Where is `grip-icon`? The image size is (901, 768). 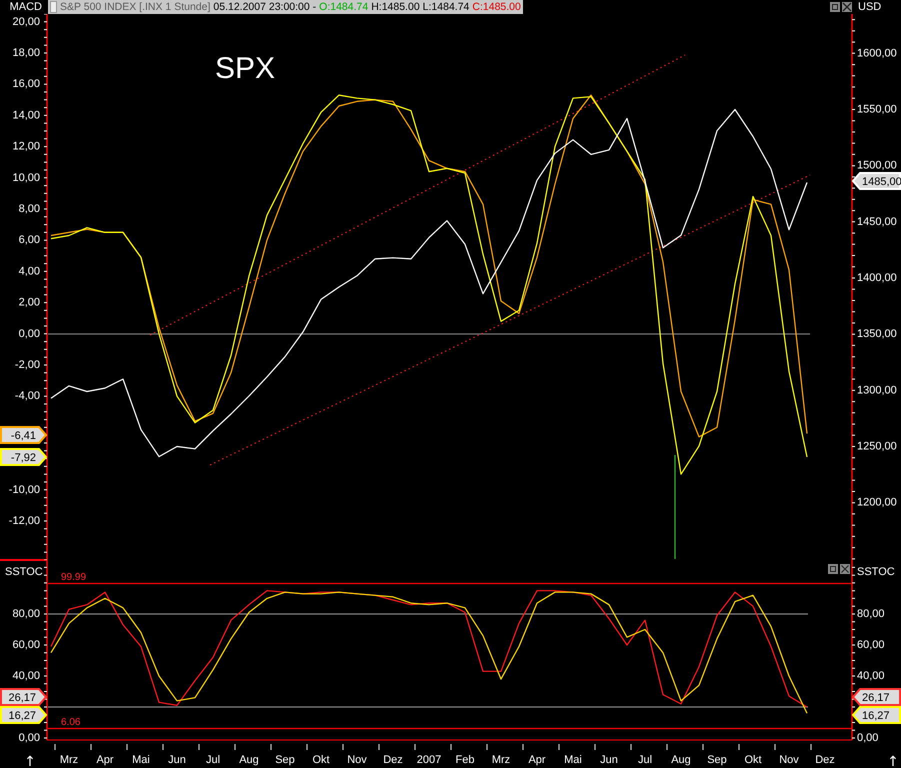 grip-icon is located at coordinates (53, 7).